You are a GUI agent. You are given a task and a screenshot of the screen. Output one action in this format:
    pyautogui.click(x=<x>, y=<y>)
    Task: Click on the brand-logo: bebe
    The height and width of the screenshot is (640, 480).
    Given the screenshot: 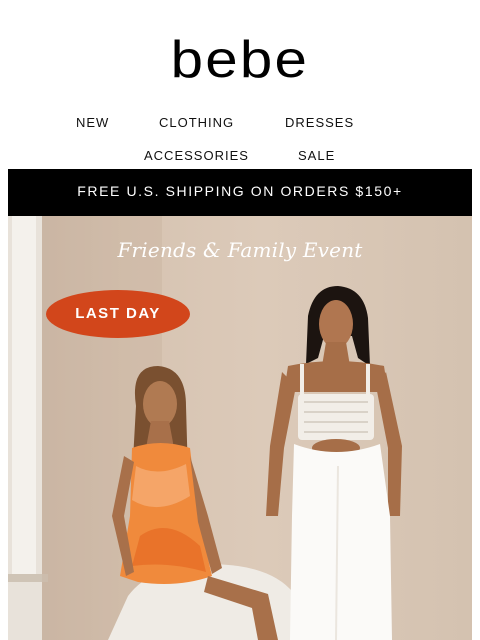 What is the action you would take?
    pyautogui.click(x=240, y=60)
    